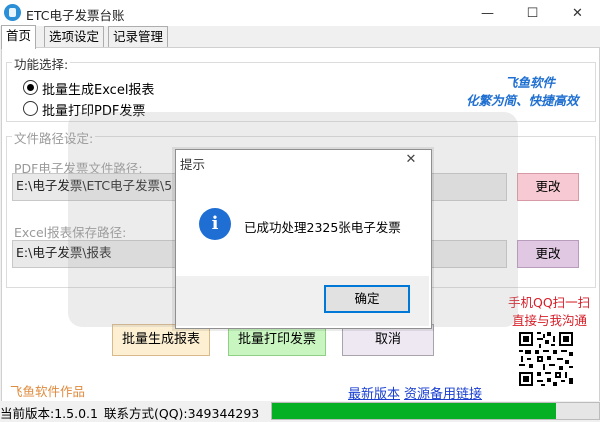 Image resolution: width=600 pixels, height=422 pixels. What do you see at coordinates (443, 392) in the screenshot?
I see `backup-resource-link: 资源备用链接` at bounding box center [443, 392].